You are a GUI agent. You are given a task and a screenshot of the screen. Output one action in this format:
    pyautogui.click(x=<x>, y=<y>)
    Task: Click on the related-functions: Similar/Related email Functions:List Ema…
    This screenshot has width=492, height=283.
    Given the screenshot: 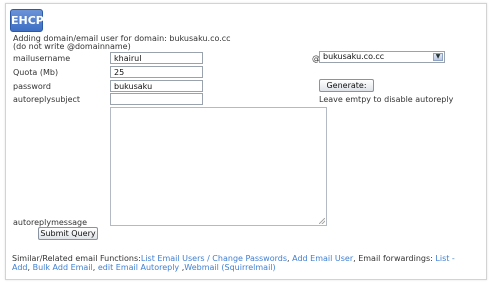 What is the action you would take?
    pyautogui.click(x=242, y=263)
    